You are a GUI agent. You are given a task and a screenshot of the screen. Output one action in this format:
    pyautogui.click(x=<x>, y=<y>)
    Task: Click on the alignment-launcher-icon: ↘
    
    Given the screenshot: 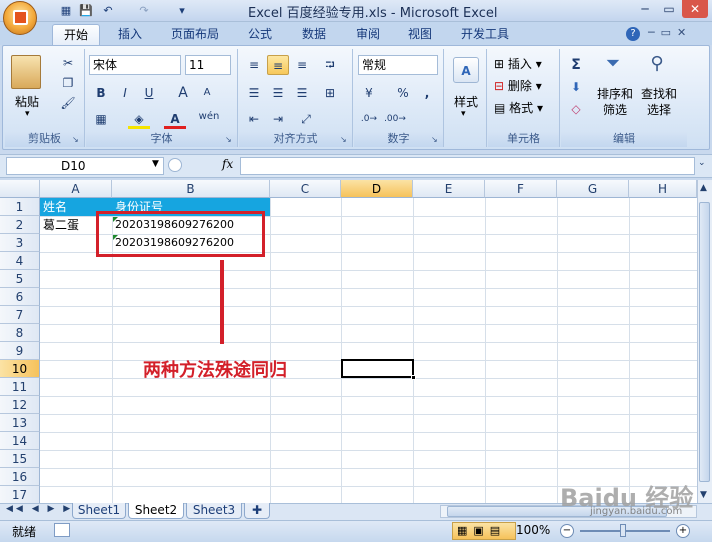 What is the action you would take?
    pyautogui.click(x=344, y=139)
    